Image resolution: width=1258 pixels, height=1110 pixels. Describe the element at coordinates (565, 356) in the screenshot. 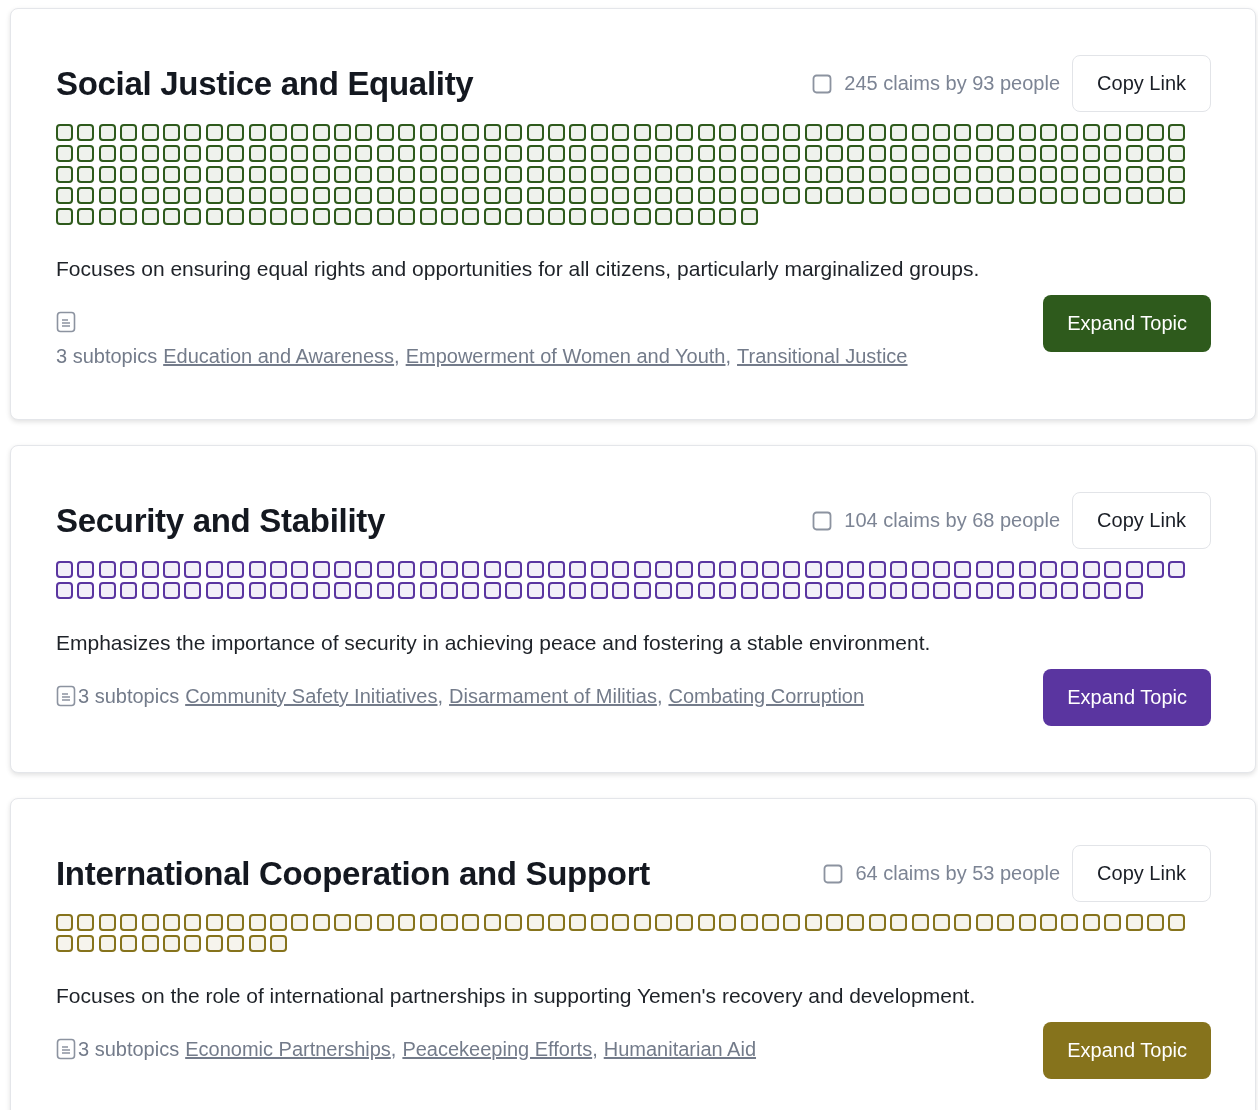

I see `subtopic-link: Empowerment of Women and Youth` at that location.